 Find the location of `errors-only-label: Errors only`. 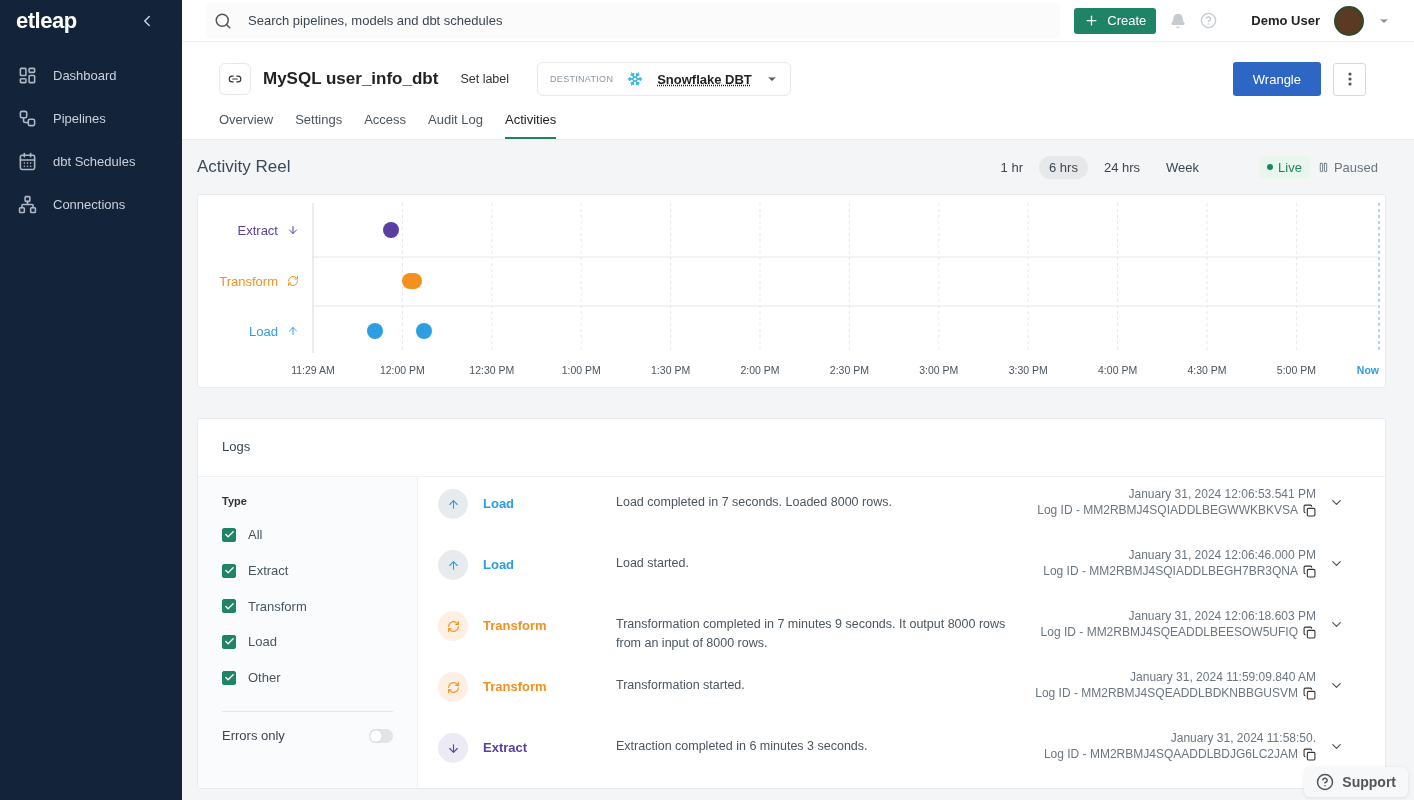

errors-only-label: Errors only is located at coordinates (253, 736).